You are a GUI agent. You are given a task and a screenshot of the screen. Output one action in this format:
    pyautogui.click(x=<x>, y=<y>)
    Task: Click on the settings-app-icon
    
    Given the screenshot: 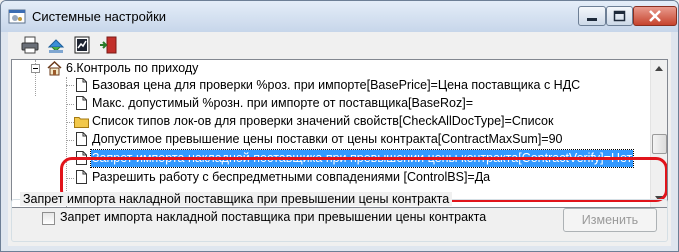 What is the action you would take?
    pyautogui.click(x=17, y=16)
    